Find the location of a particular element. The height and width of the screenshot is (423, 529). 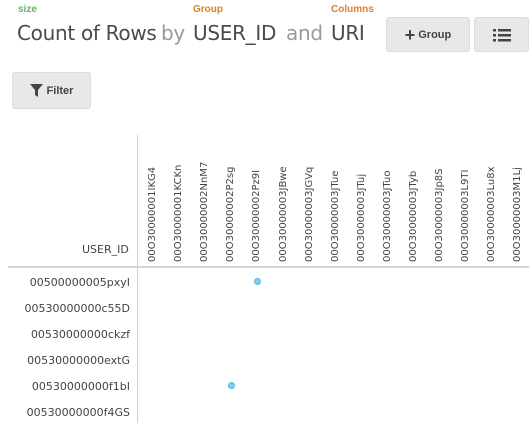

row-header: 00530000000extG is located at coordinates (65, 360).